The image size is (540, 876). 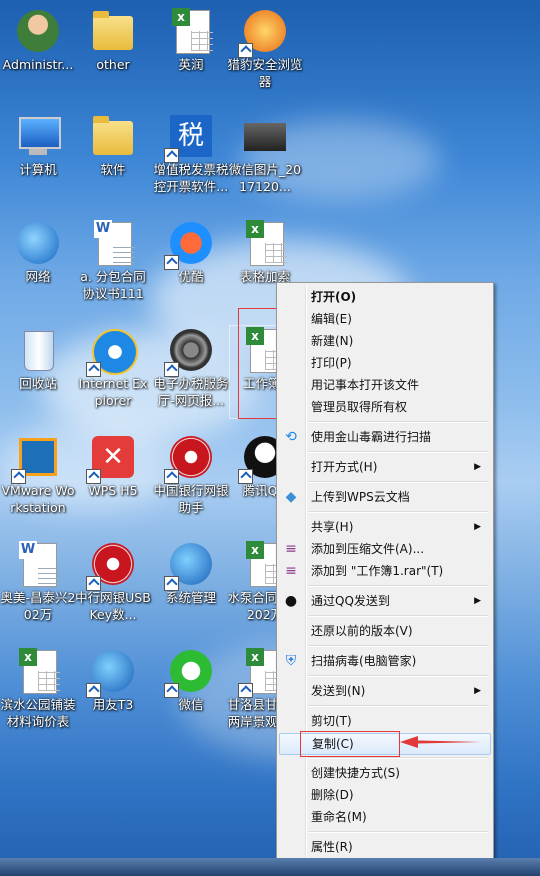 What do you see at coordinates (384, 527) in the screenshot?
I see `menu-item: 共享(H) ▶` at bounding box center [384, 527].